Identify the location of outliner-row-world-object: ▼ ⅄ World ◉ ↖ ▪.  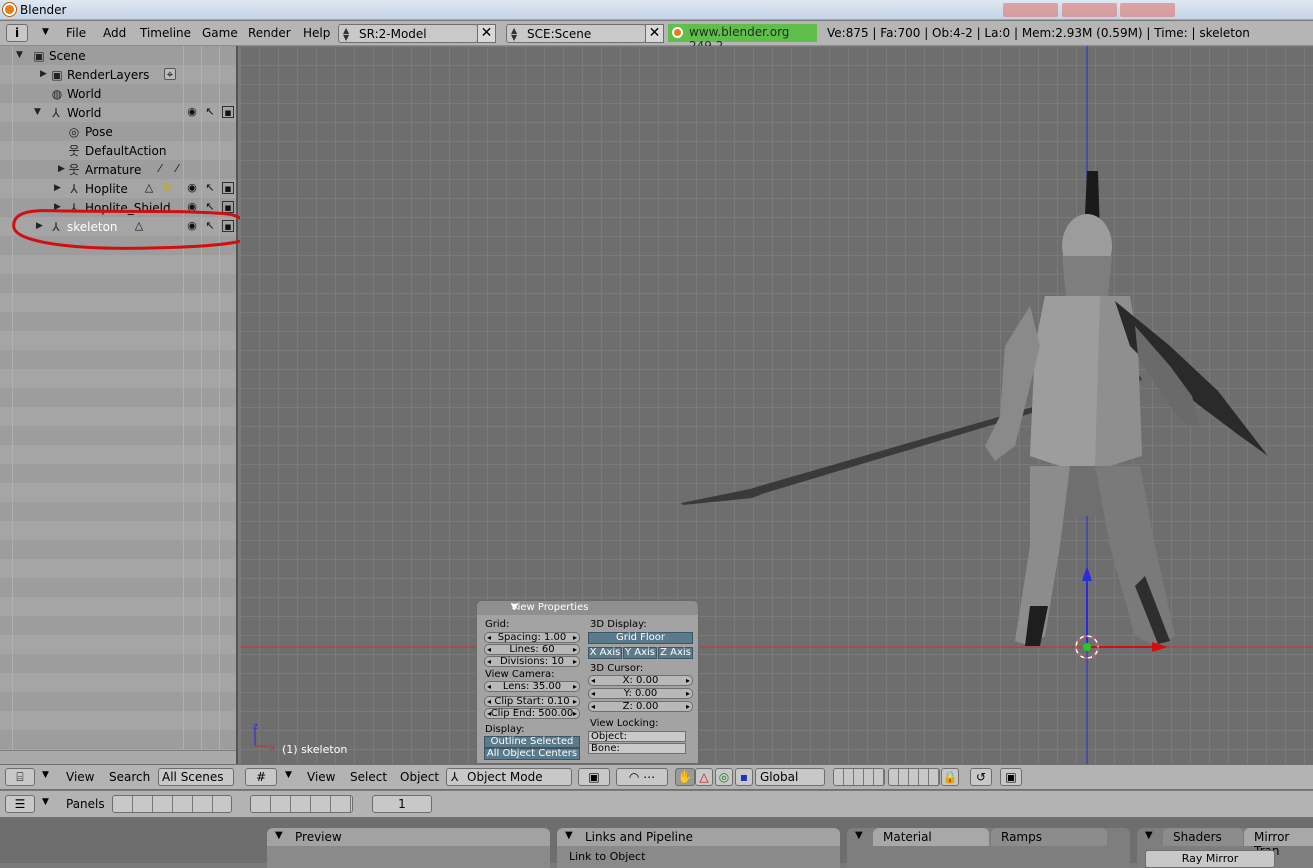
(119, 113).